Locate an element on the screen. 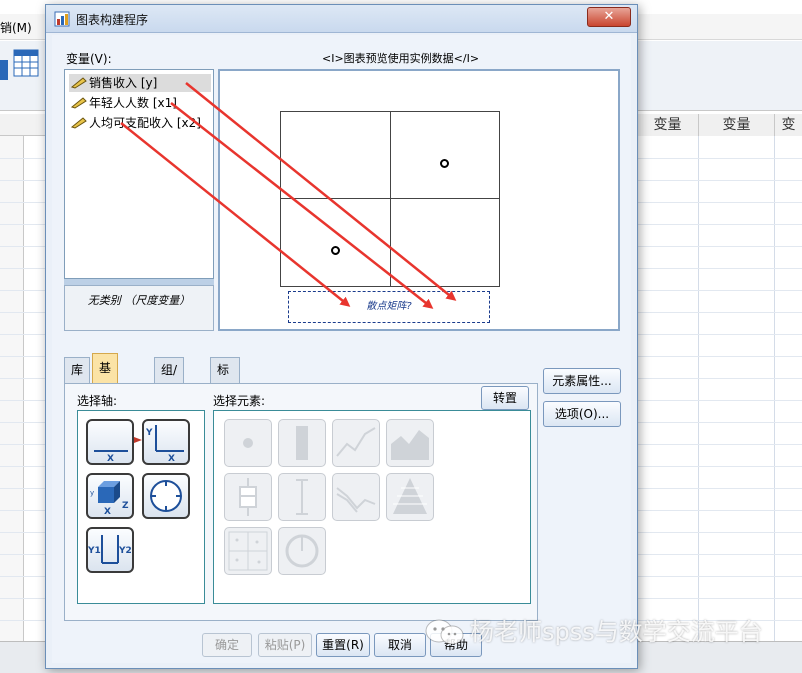  transpose-button: 转置 is located at coordinates (505, 398).